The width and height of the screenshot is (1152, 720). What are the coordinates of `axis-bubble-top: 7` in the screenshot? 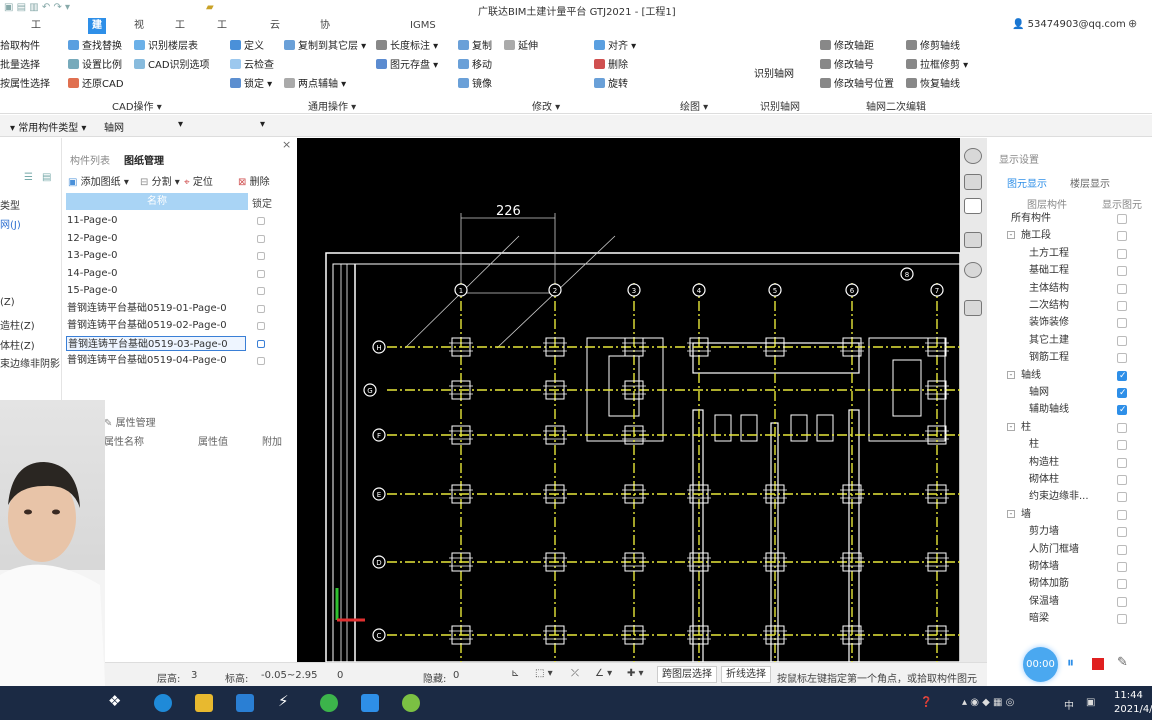 It's located at (937, 290).